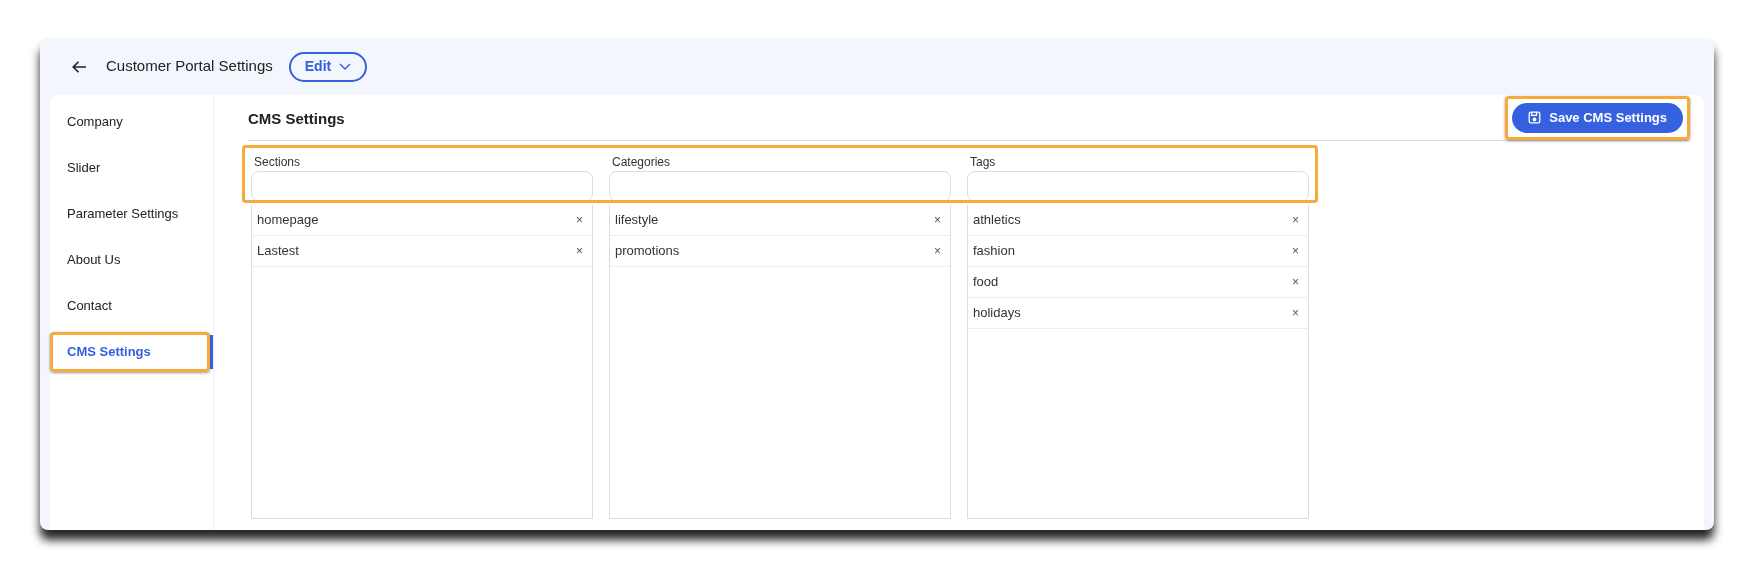 This screenshot has height=570, width=1754. Describe the element at coordinates (328, 66) in the screenshot. I see `edit-mode-button: Edit` at that location.